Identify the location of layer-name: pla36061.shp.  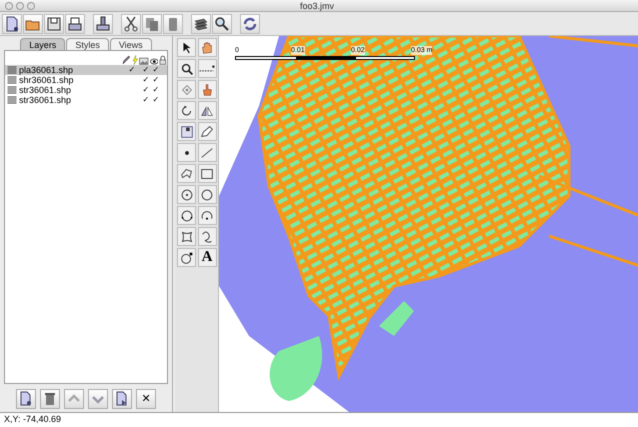
(46, 70).